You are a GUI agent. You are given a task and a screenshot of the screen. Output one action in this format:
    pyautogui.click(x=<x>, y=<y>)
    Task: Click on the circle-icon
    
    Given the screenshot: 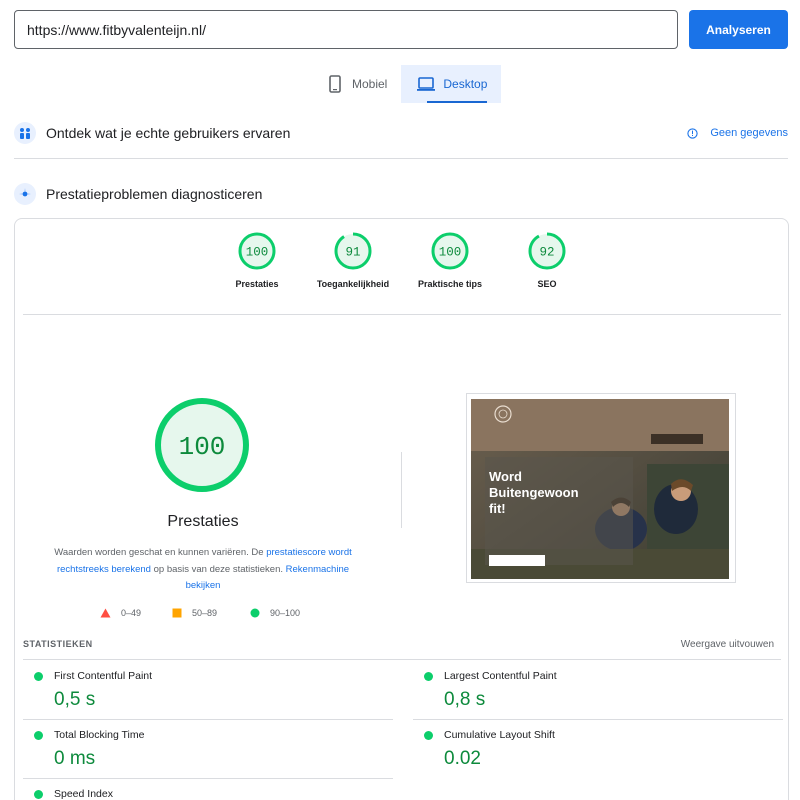 What is the action you would take?
    pyautogui.click(x=255, y=613)
    